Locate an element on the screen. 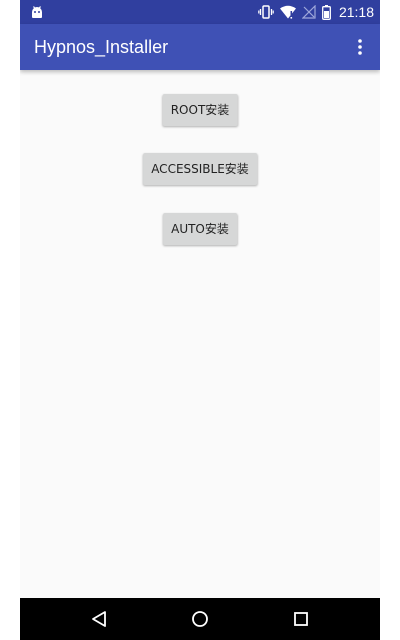  more-vert-icon is located at coordinates (360, 47).